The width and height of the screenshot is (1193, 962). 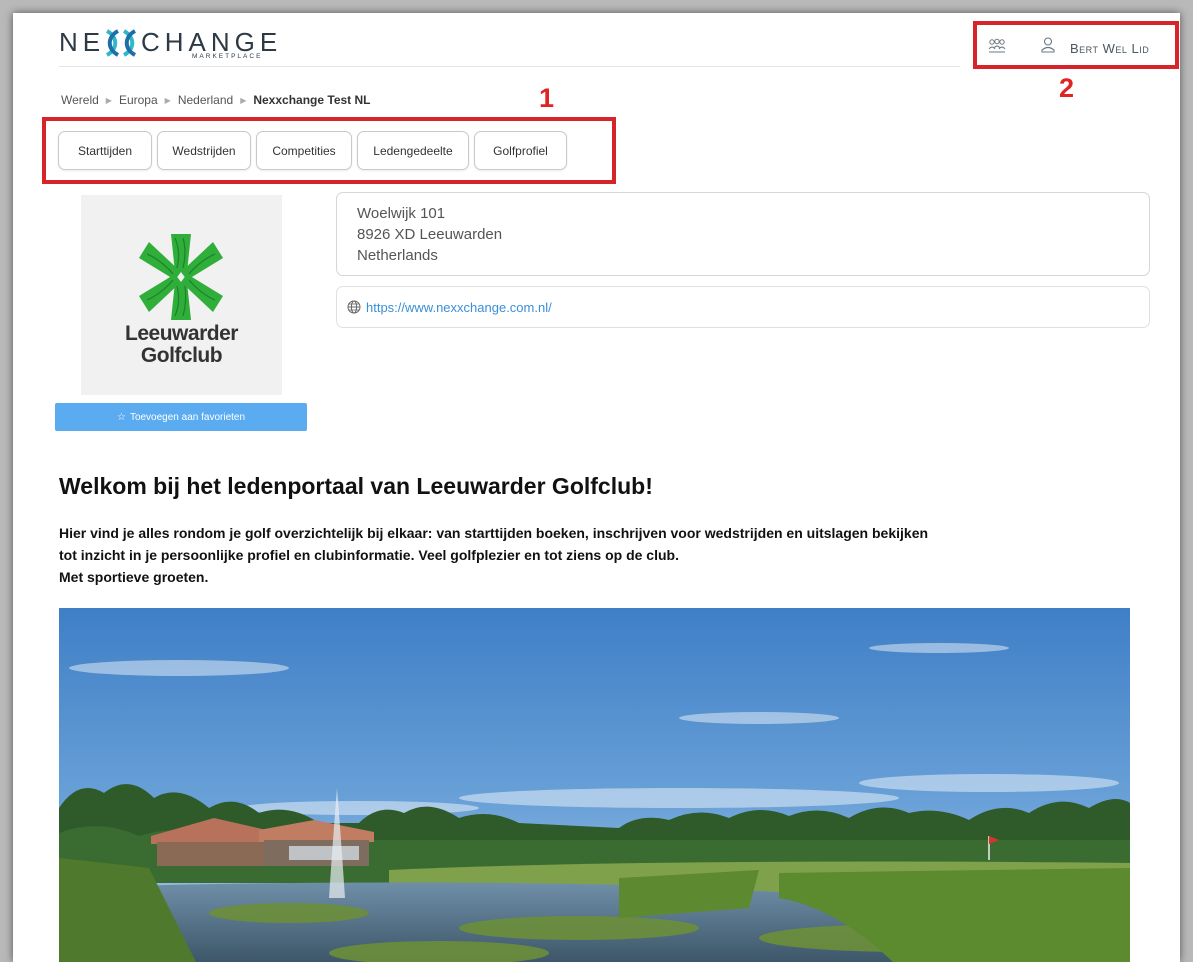 I want to click on club-name-line1: Leeuwarder, so click(x=181, y=333).